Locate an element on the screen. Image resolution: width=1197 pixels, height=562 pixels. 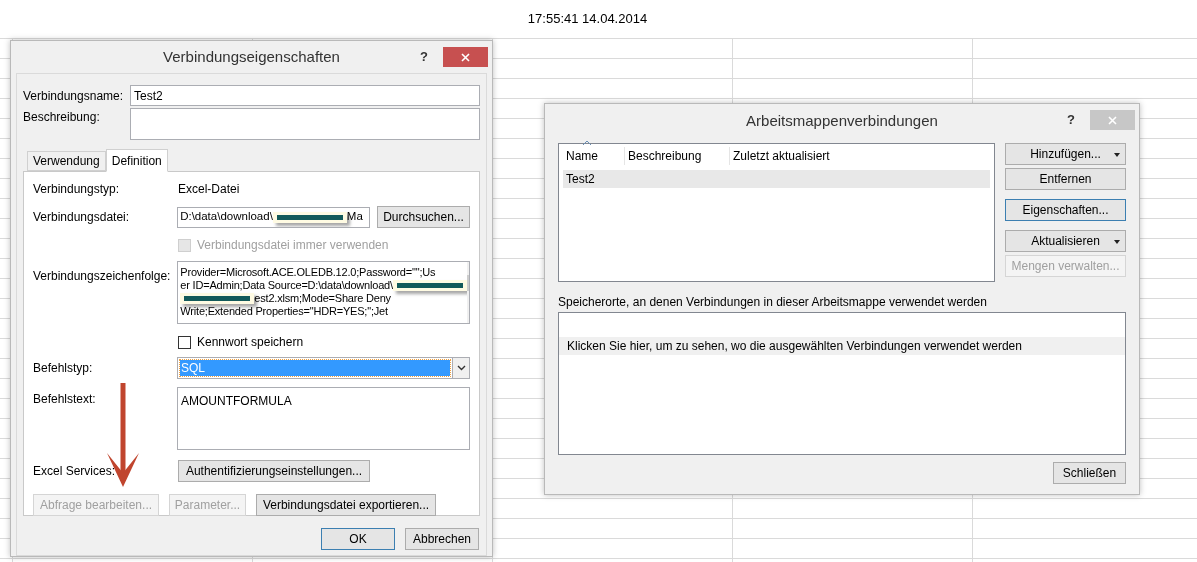
field-label: Verbindungsname: is located at coordinates (74, 96).